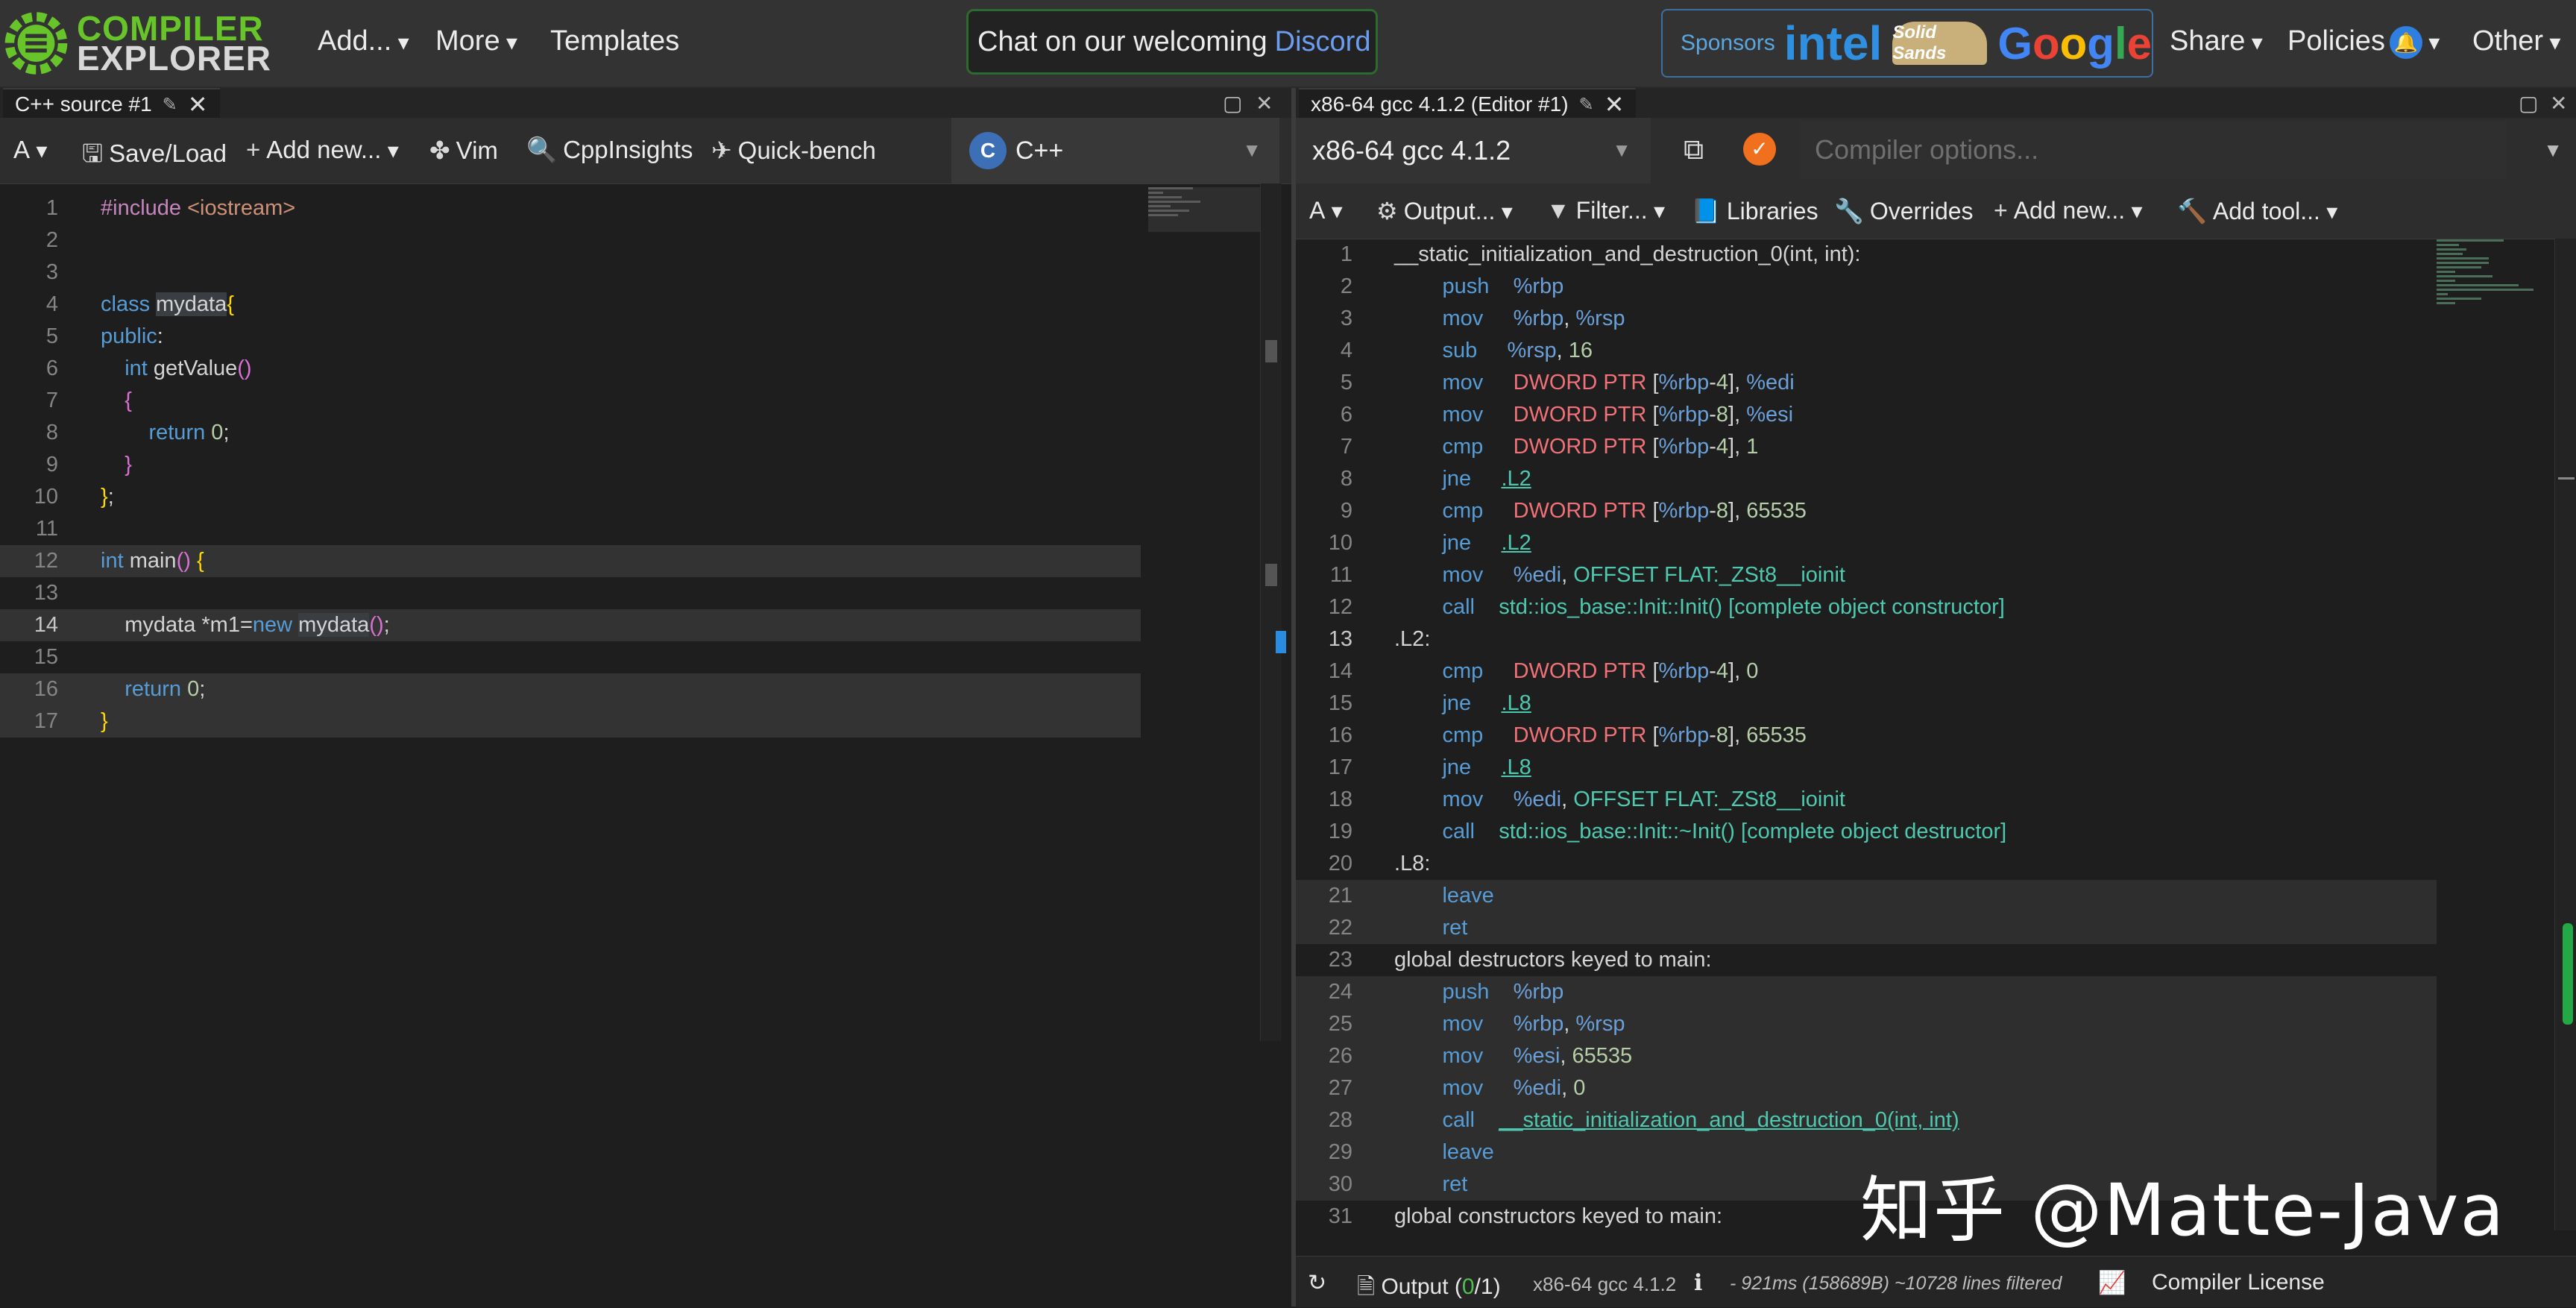 This screenshot has height=1308, width=2576. I want to click on assembly-minimap, so click(2492, 311).